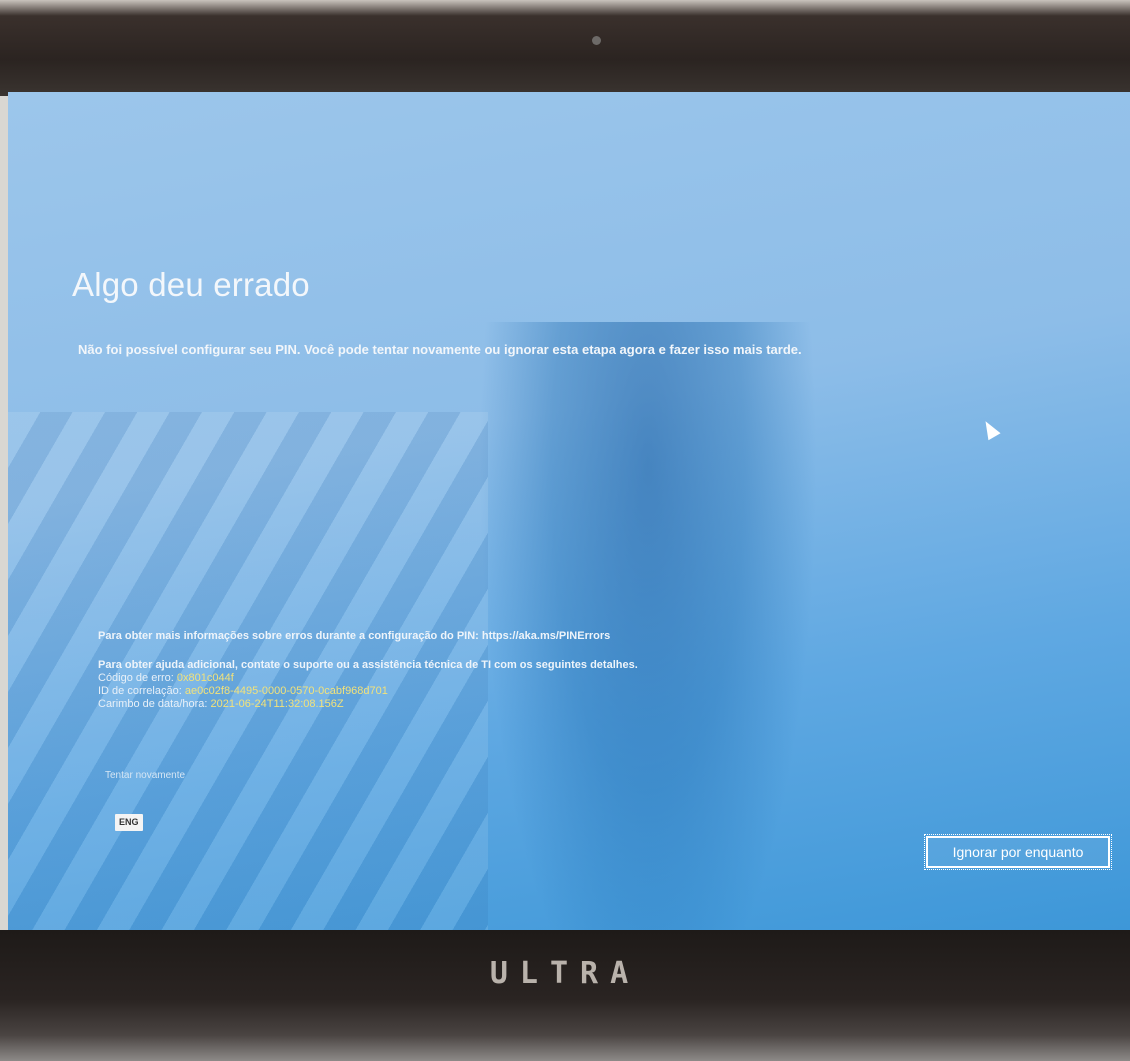  What do you see at coordinates (136, 678) in the screenshot?
I see `detail-label: Código de erro:` at bounding box center [136, 678].